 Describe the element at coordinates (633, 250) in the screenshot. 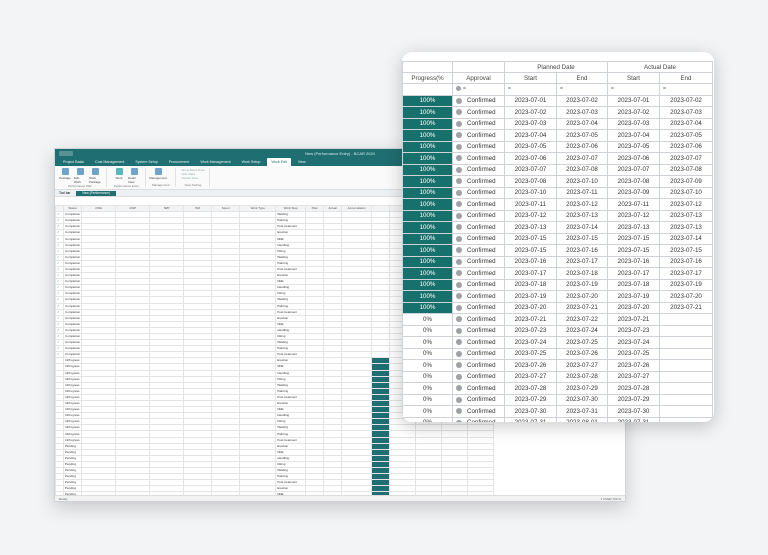

I see `date-cell-a-start: 2023-07-15` at that location.